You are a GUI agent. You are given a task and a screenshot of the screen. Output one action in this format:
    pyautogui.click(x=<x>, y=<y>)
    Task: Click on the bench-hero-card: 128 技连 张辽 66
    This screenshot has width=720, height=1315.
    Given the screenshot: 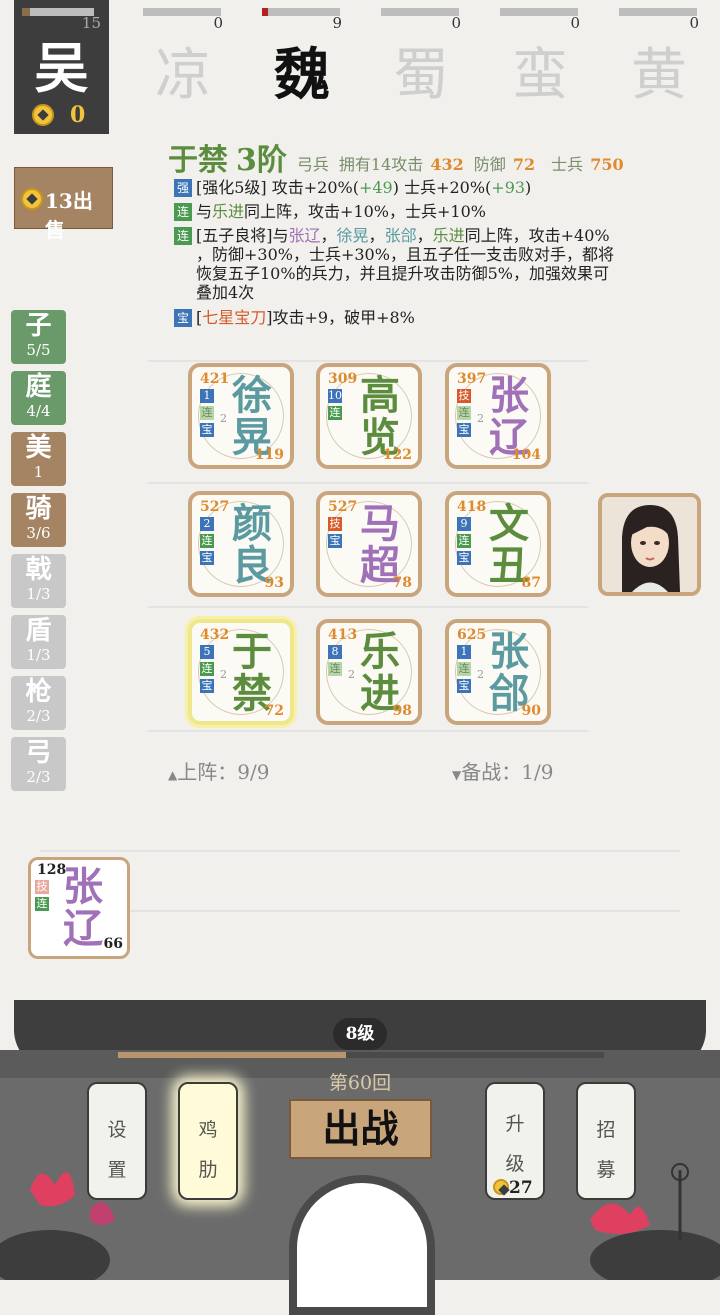 What is the action you would take?
    pyautogui.click(x=79, y=908)
    